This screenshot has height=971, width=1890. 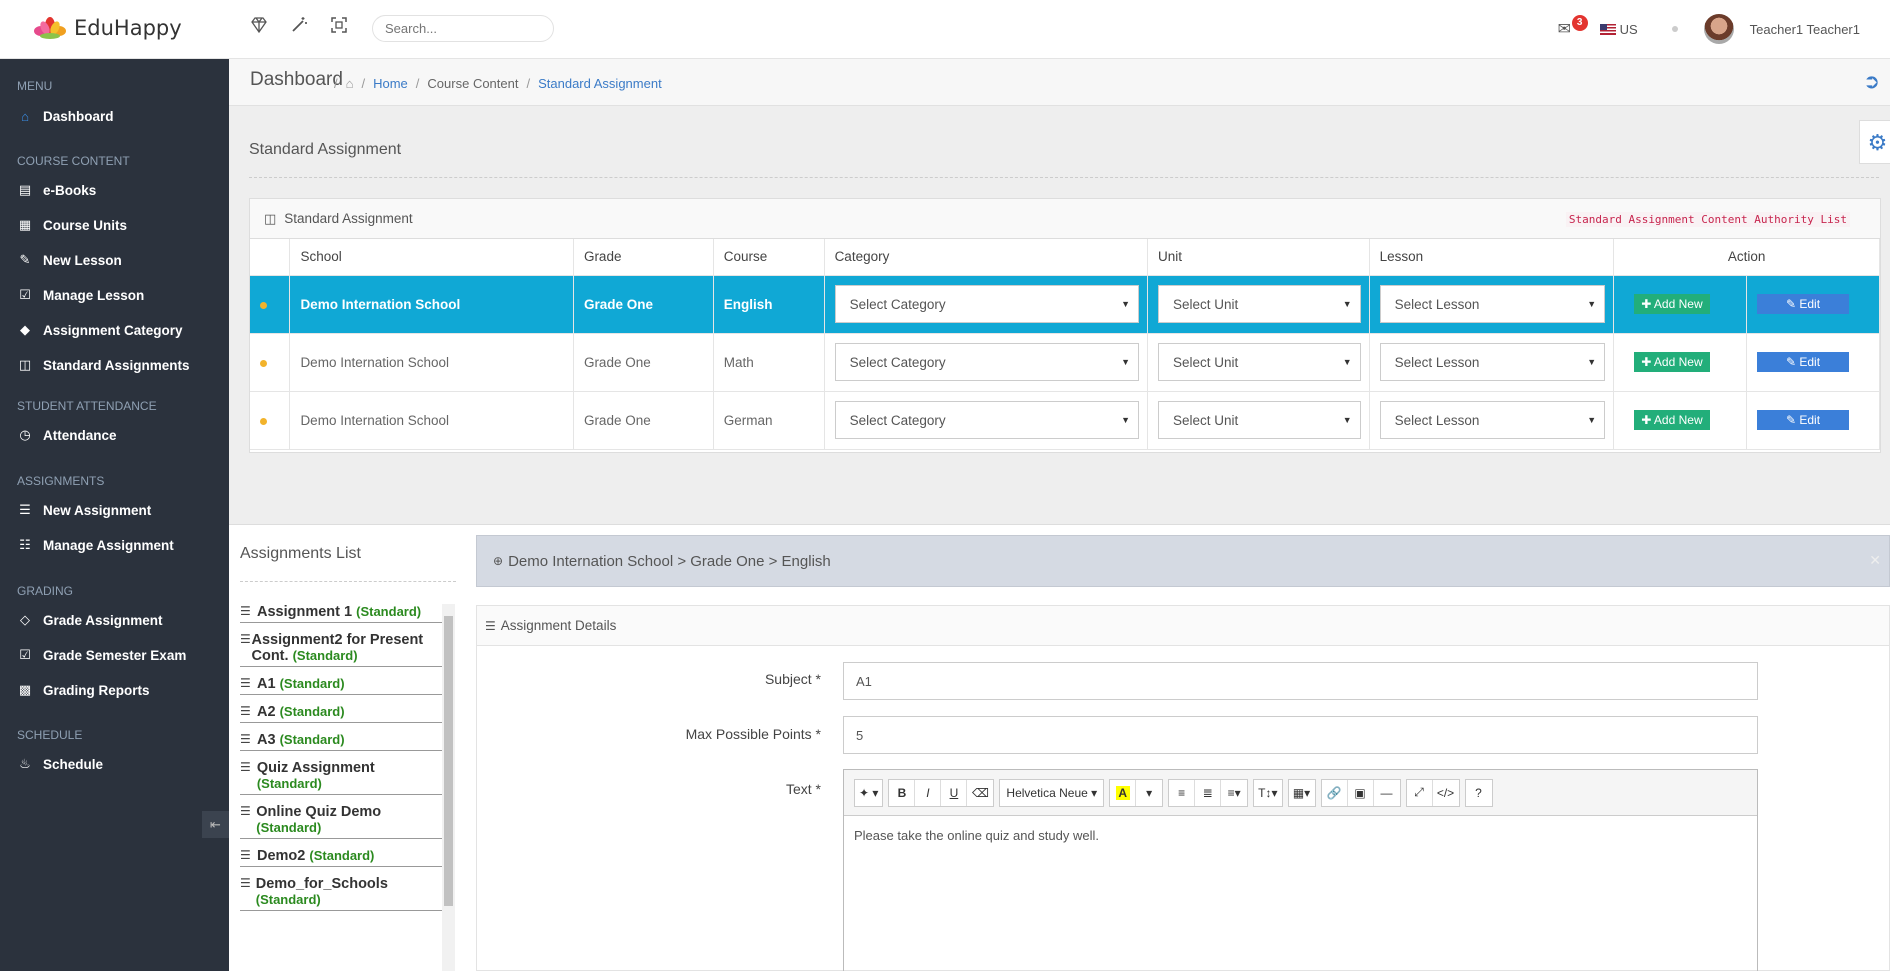 I want to click on bold-button: B, so click(x=902, y=792).